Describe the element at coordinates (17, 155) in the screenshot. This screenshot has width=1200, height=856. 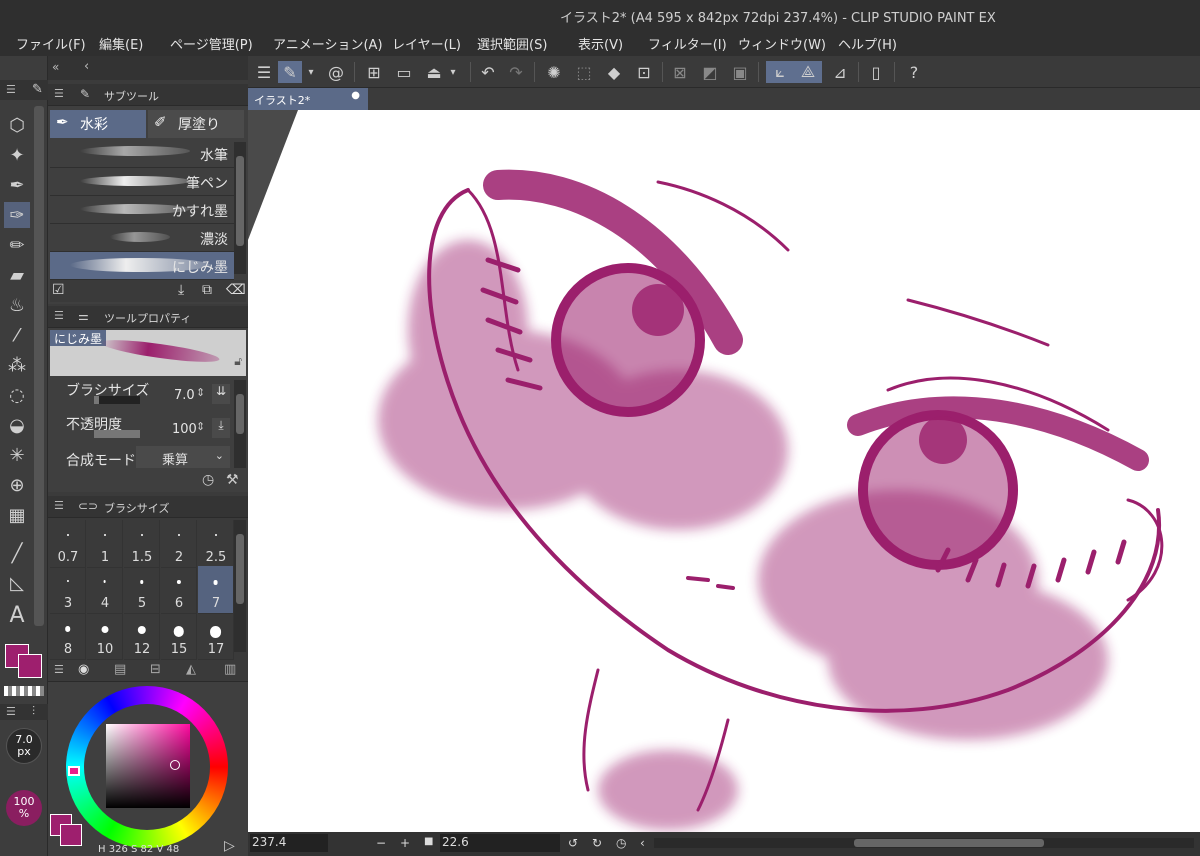
I see `effect-icon: ✦` at that location.